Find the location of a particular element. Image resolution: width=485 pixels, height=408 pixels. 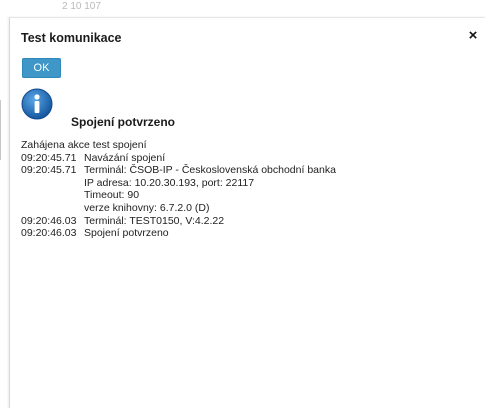

log-line: IP adresa: 10.20.30.193, port: 22117 is located at coordinates (246, 183).